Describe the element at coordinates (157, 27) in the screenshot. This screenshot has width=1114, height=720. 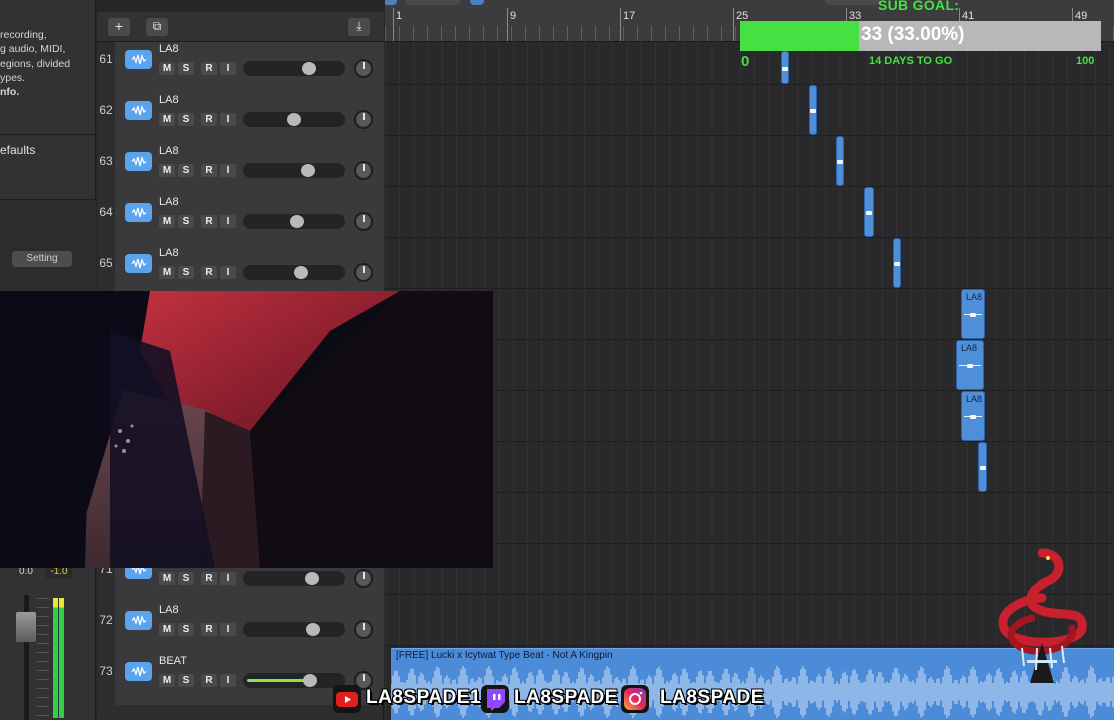
I see `duplicate-track-button: ⧉` at that location.